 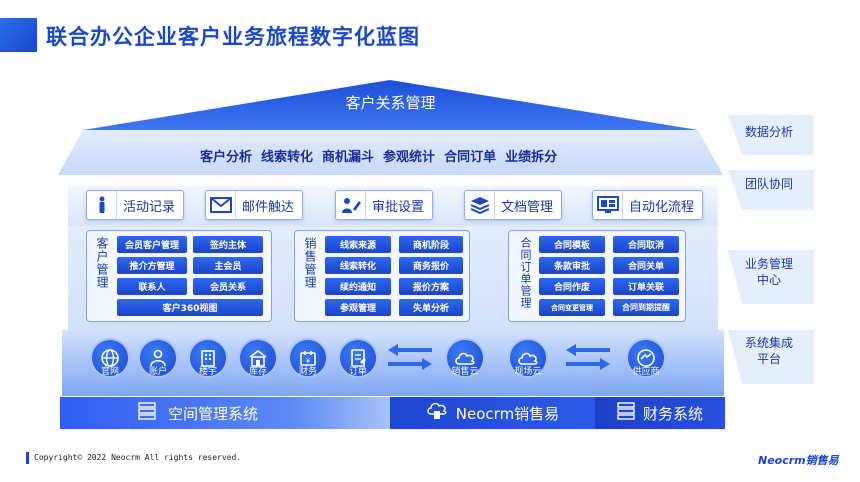 I want to click on pill: 线索来源, so click(x=358, y=244).